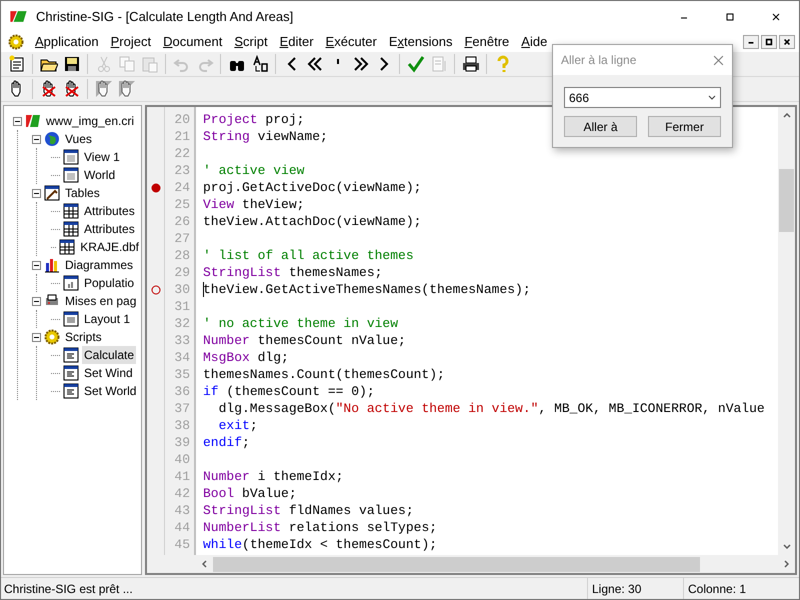  Describe the element at coordinates (52, 265) in the screenshot. I see `bar-chart-icon` at that location.